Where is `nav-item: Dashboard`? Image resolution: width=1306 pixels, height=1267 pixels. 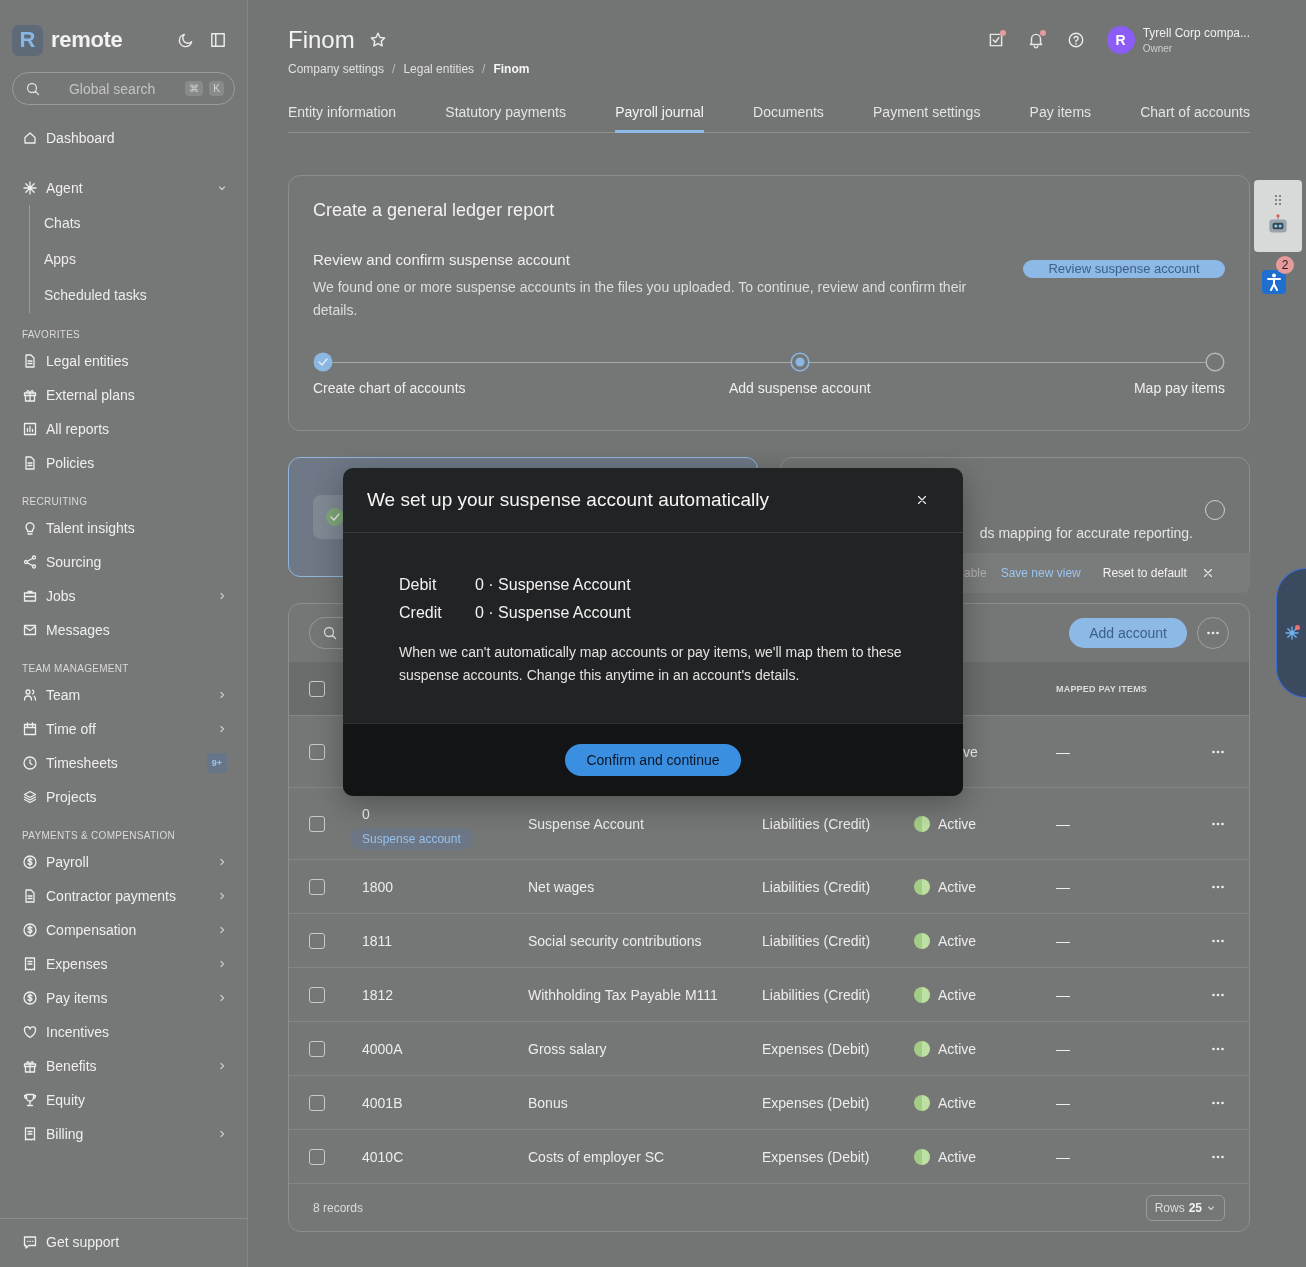
nav-item: Dashboard is located at coordinates (123, 138).